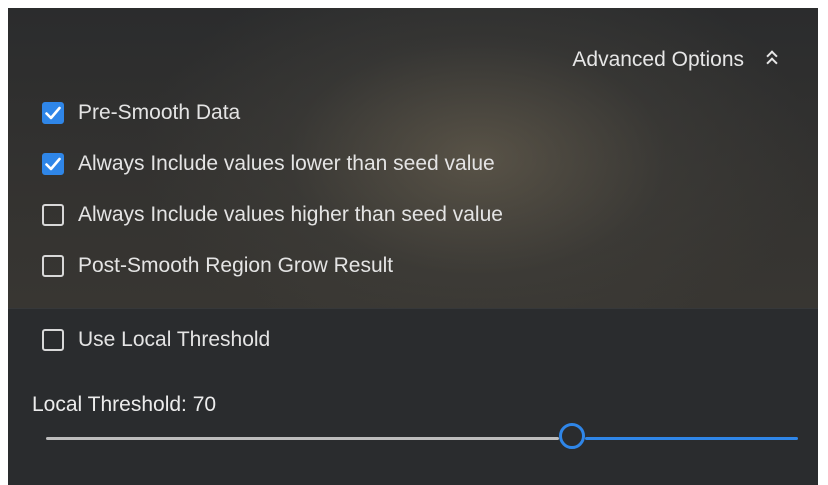 This screenshot has height=485, width=828. What do you see at coordinates (204, 404) in the screenshot?
I see `local-threshold-value: 70` at bounding box center [204, 404].